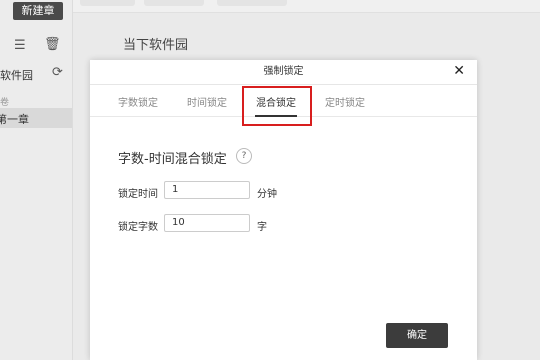 The height and width of the screenshot is (360, 540). I want to click on book-title: 当下软件园, so click(156, 45).